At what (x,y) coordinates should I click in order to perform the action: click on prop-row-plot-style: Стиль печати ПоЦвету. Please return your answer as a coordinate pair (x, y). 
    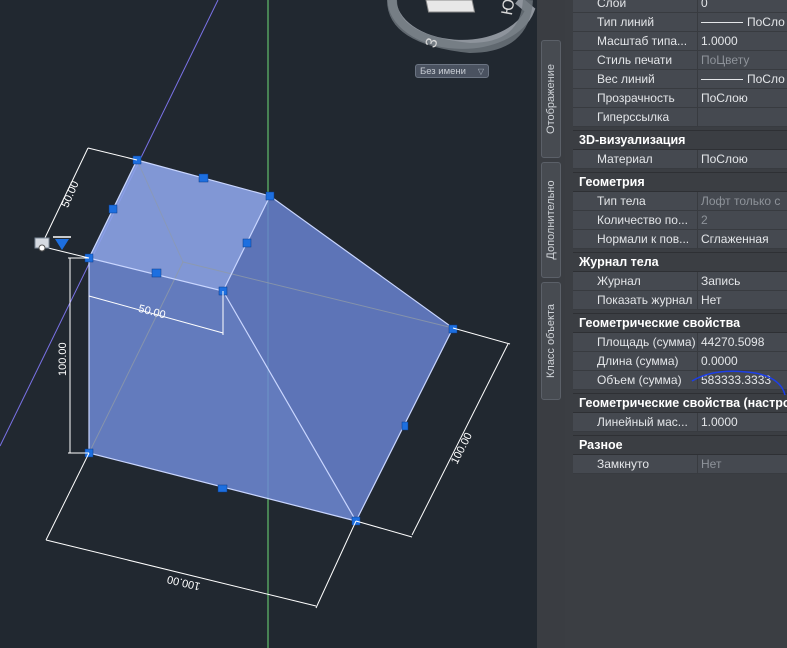
    Looking at the image, I should click on (680, 60).